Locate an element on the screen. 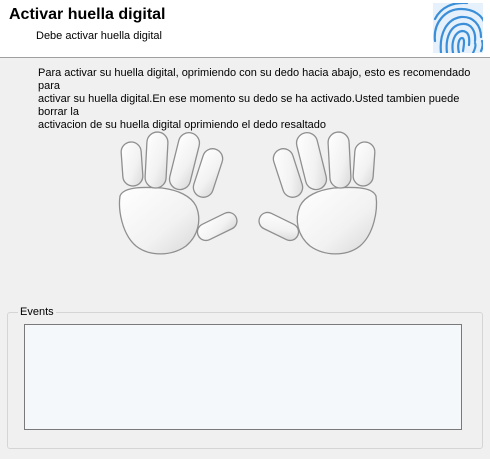 The width and height of the screenshot is (490, 459). fingerprint-icon is located at coordinates (458, 28).